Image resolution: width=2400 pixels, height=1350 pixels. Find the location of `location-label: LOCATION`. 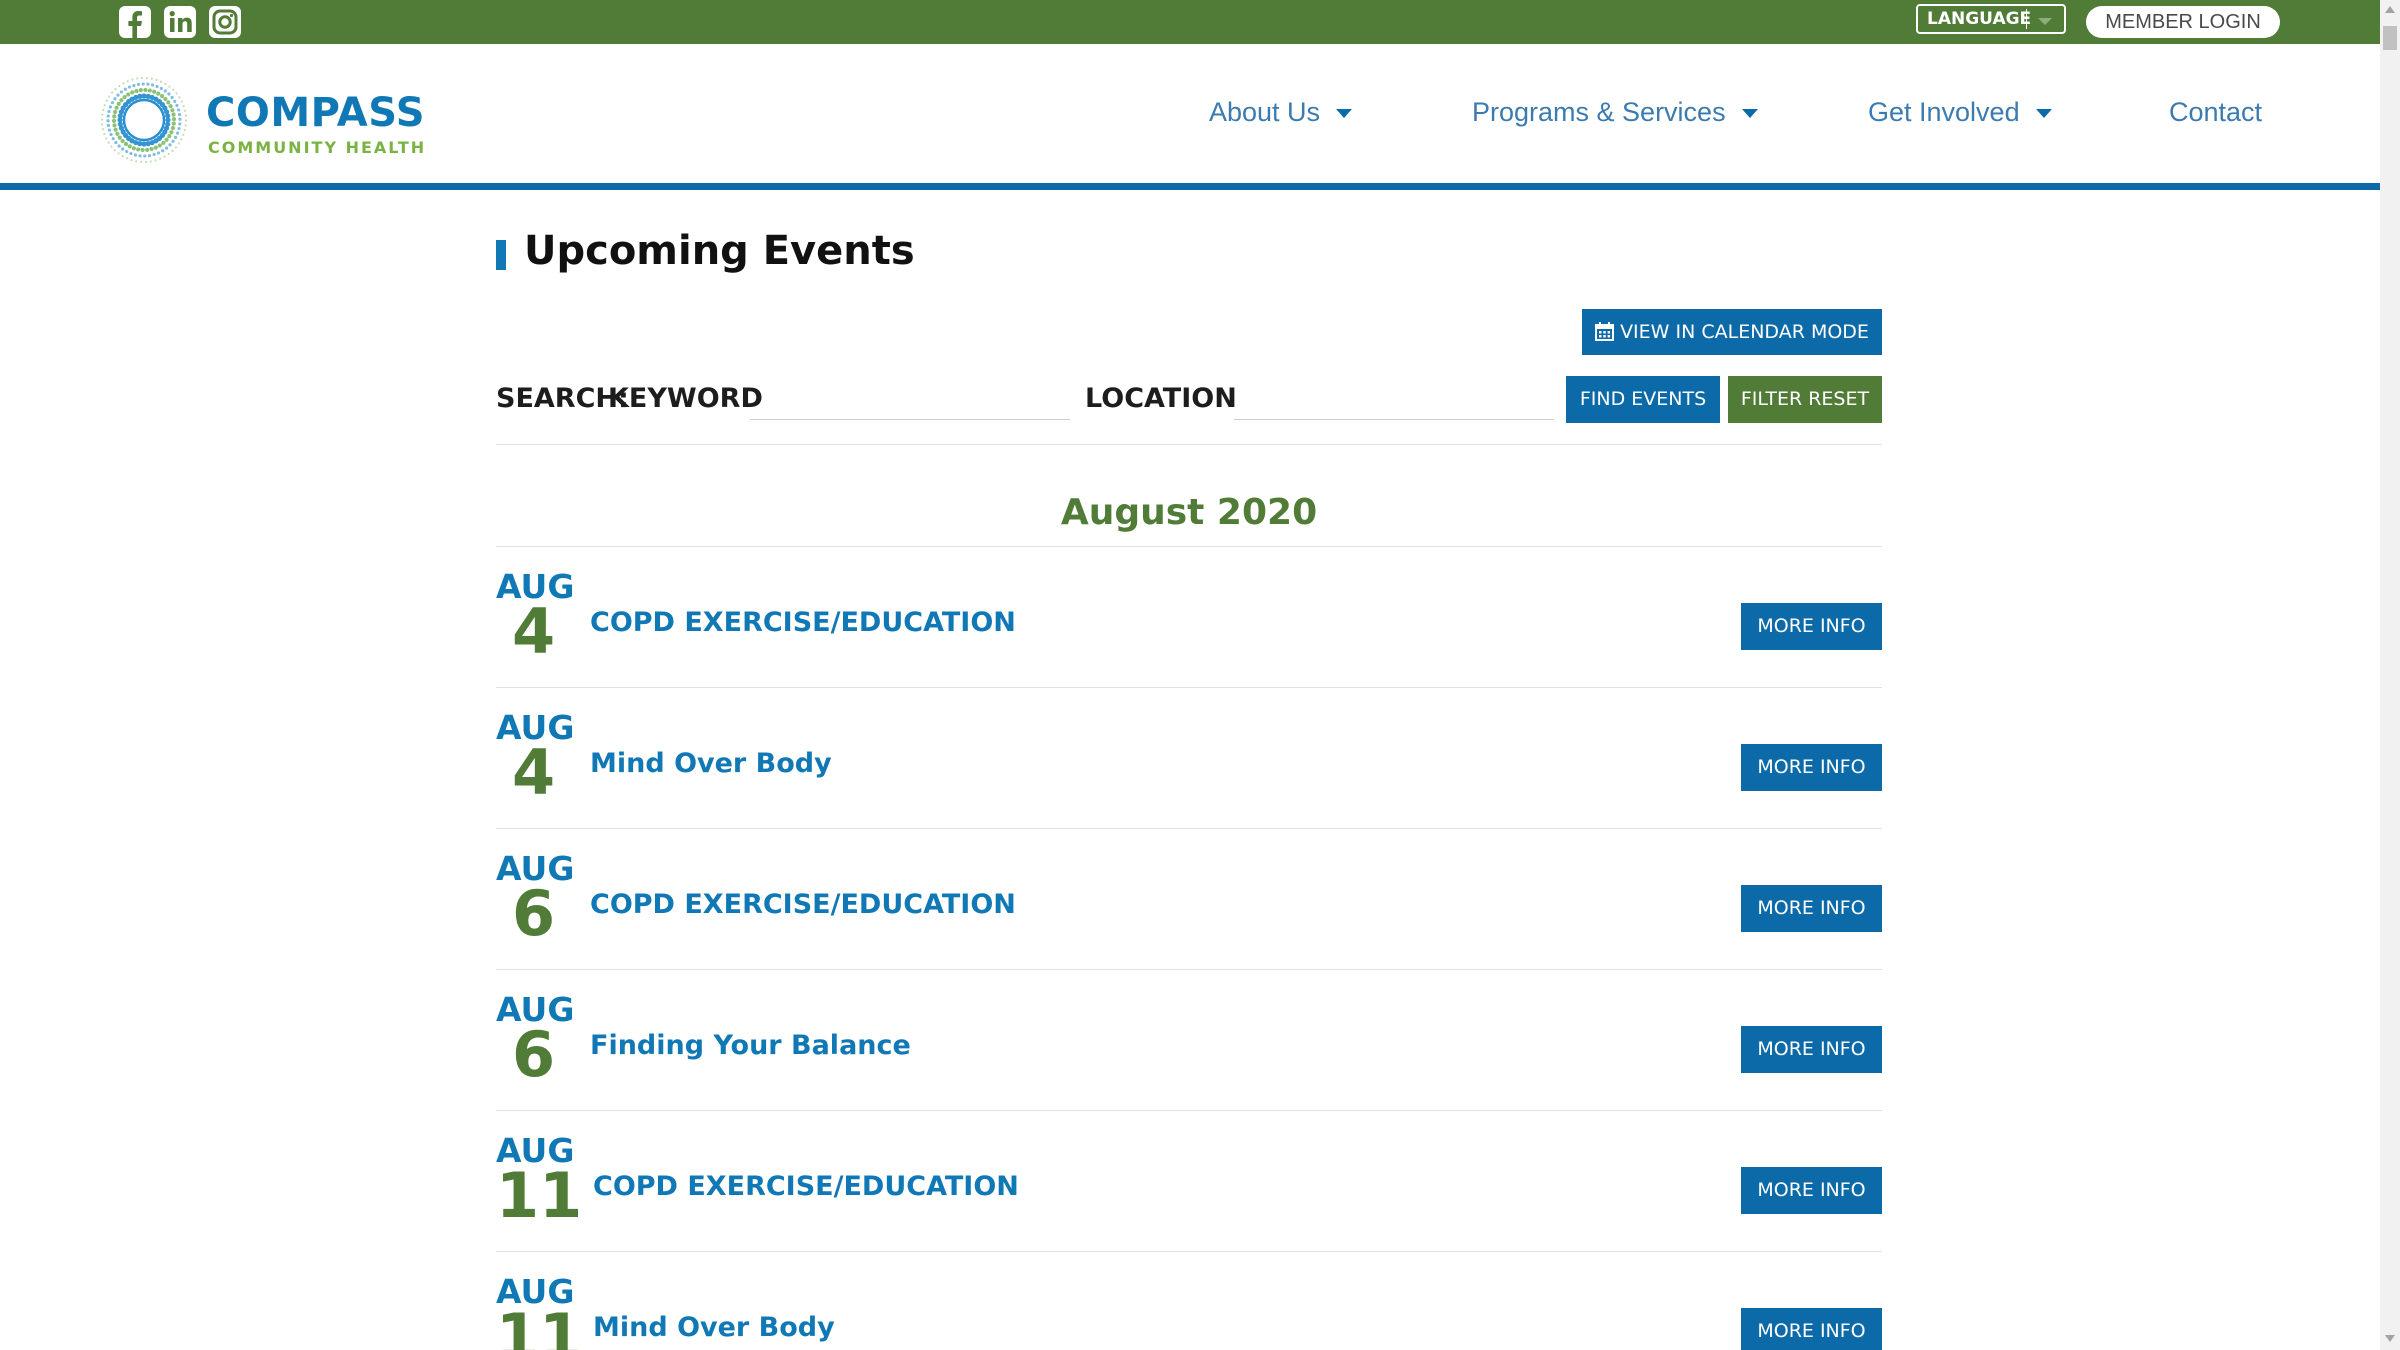

location-label: LOCATION is located at coordinates (1161, 398).